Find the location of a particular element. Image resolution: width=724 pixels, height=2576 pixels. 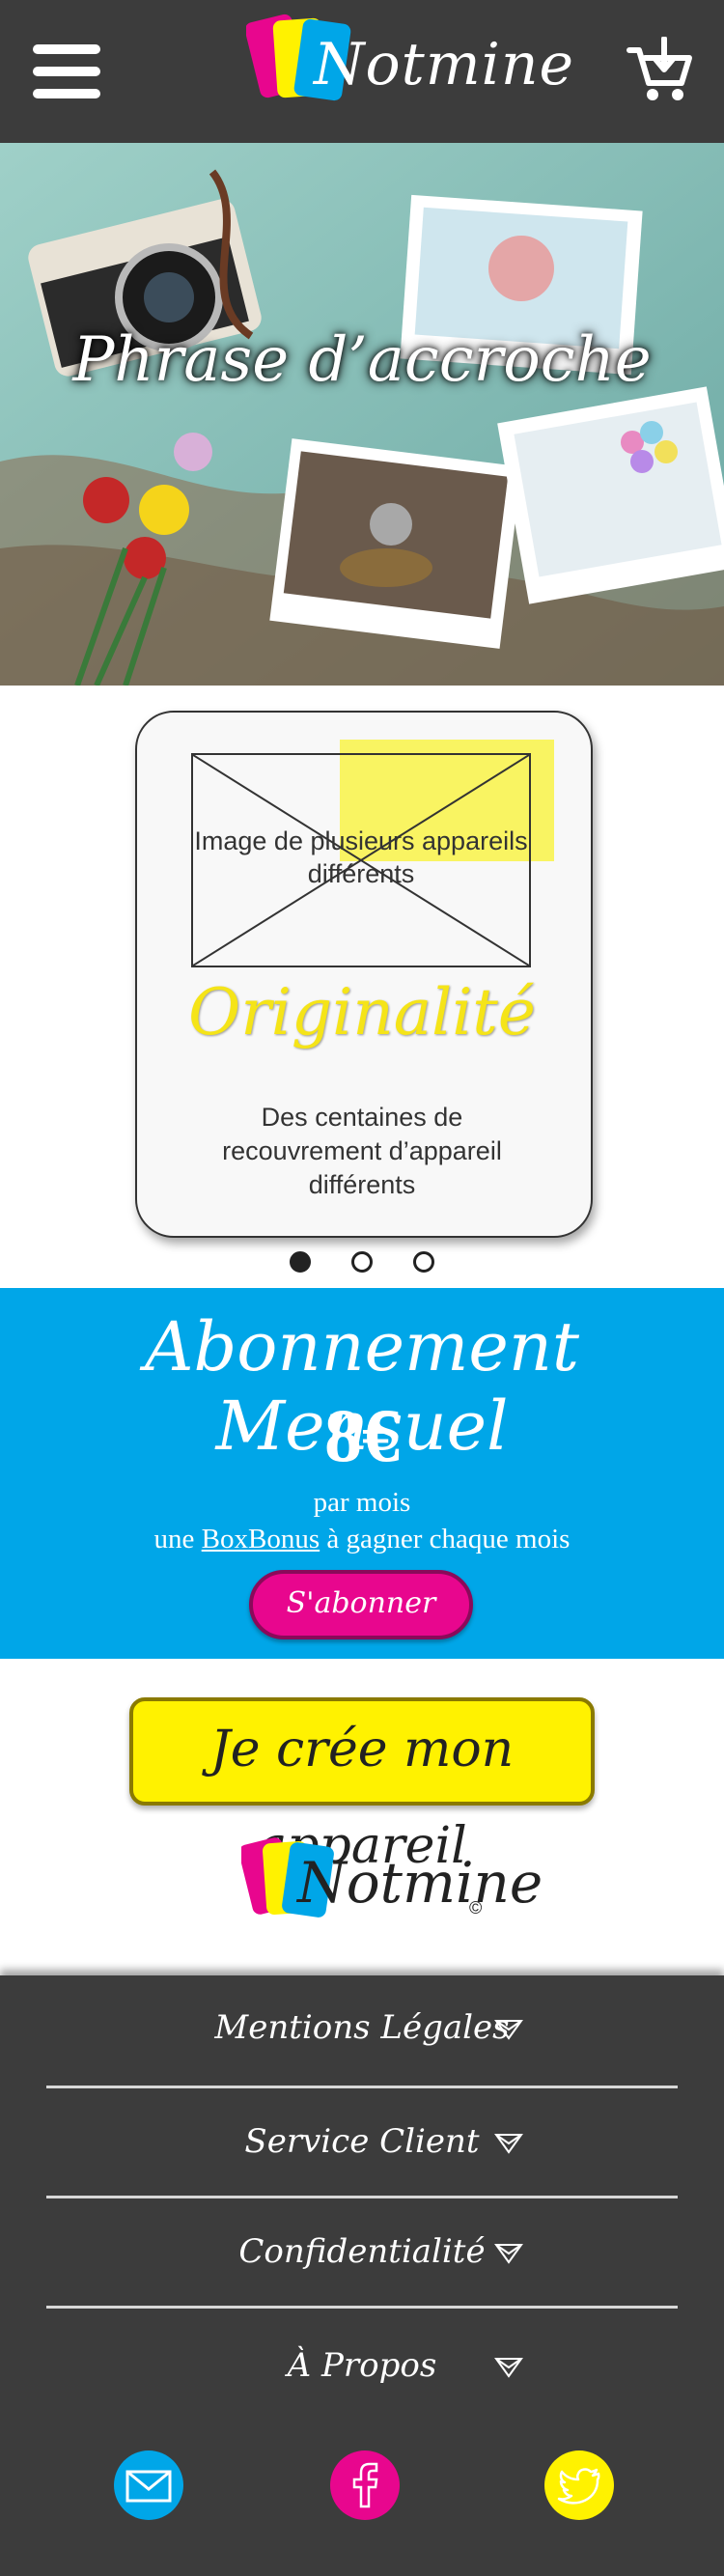

subscription-period: par mois is located at coordinates (362, 1503).